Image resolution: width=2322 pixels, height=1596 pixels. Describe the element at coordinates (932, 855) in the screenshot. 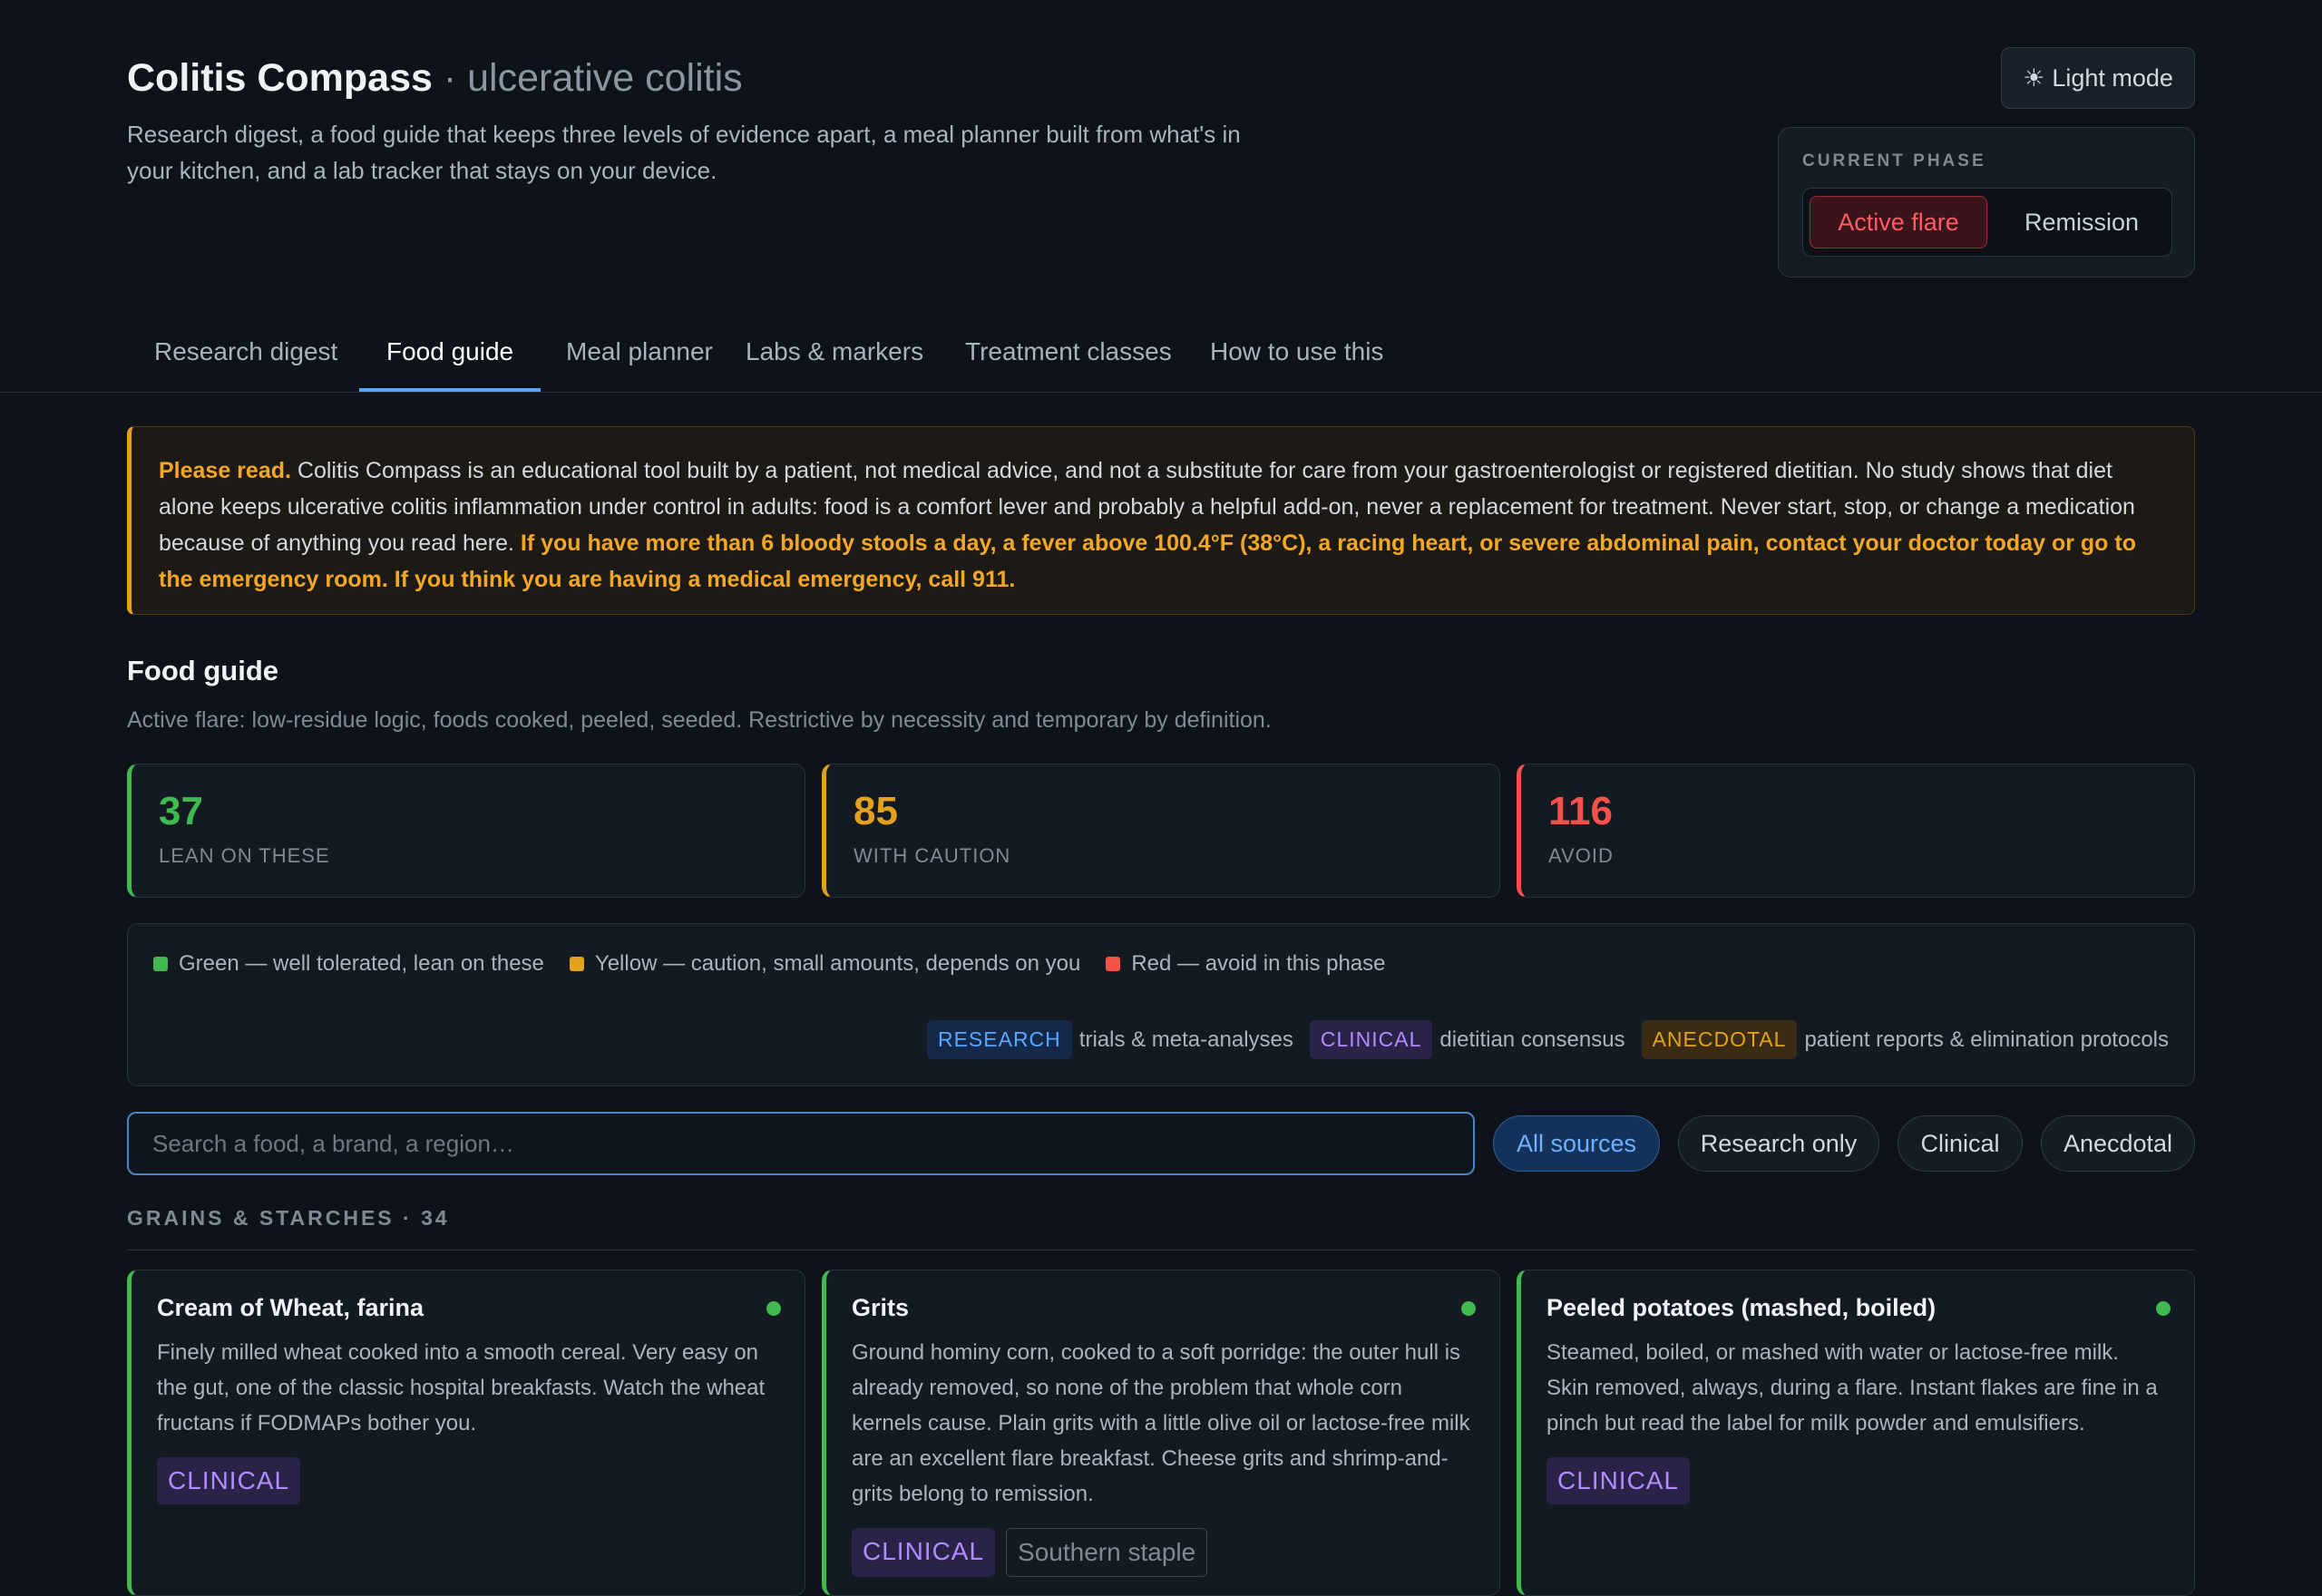

I see `stat-label: WITH CAUTION` at that location.